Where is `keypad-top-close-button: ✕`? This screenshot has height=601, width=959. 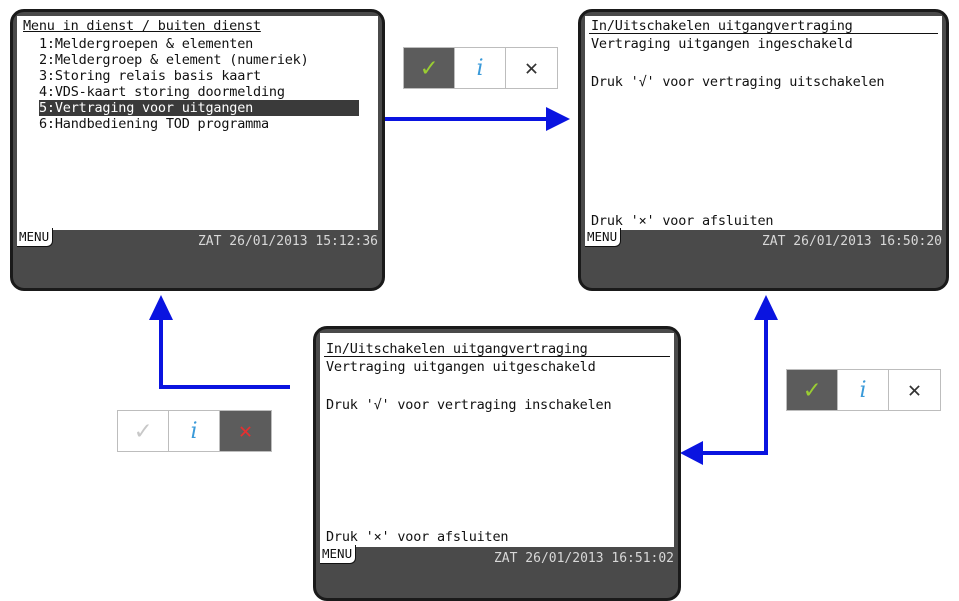
keypad-top-close-button: ✕ is located at coordinates (531, 68).